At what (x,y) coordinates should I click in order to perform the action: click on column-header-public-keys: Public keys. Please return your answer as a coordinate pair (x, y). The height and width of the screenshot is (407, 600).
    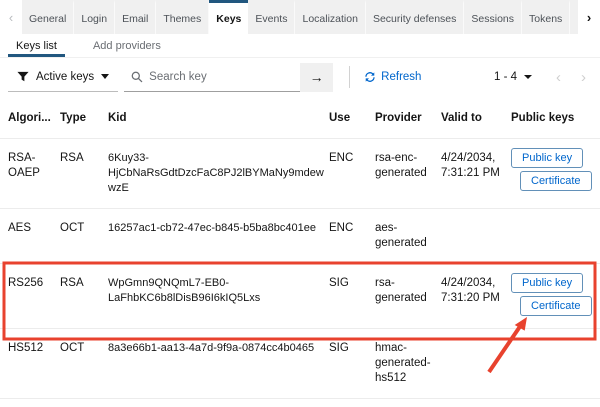
    Looking at the image, I should click on (543, 118).